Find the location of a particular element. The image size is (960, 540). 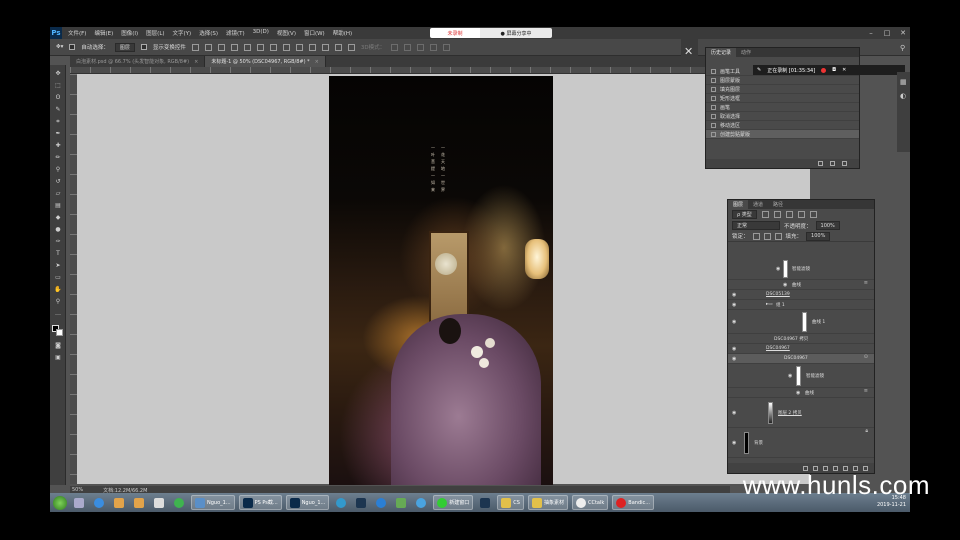

screen-recorder-pill: 未录制 ● 屏幕分享中 is located at coordinates (491, 33).